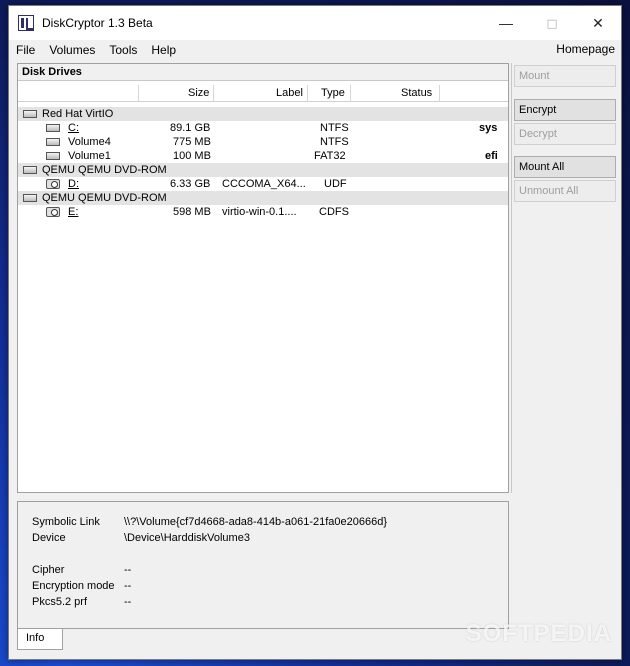  Describe the element at coordinates (73, 586) in the screenshot. I see `info-key: Encryption mode` at that location.